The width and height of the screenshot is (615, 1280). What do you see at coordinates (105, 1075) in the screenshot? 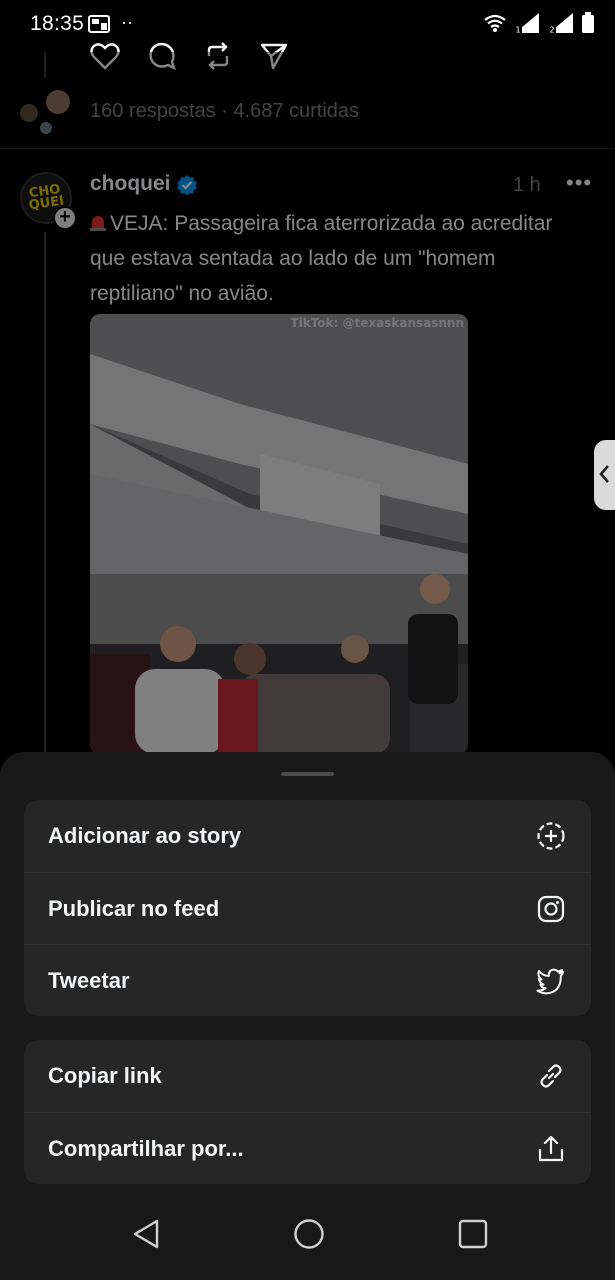
I see `item-label: Copiar link` at bounding box center [105, 1075].